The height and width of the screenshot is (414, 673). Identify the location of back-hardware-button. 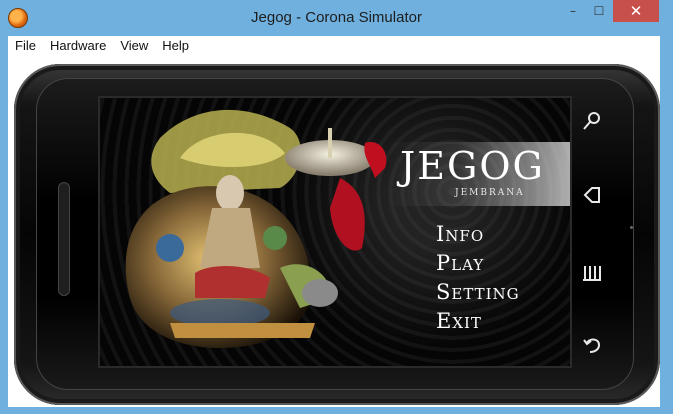
(592, 345).